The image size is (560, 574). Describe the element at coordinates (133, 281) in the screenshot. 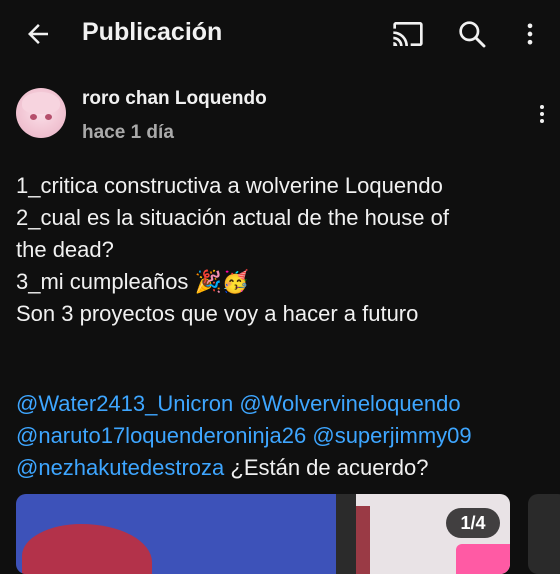

I see `post-line: 3_mi cumpleaños 🎉🥳` at that location.